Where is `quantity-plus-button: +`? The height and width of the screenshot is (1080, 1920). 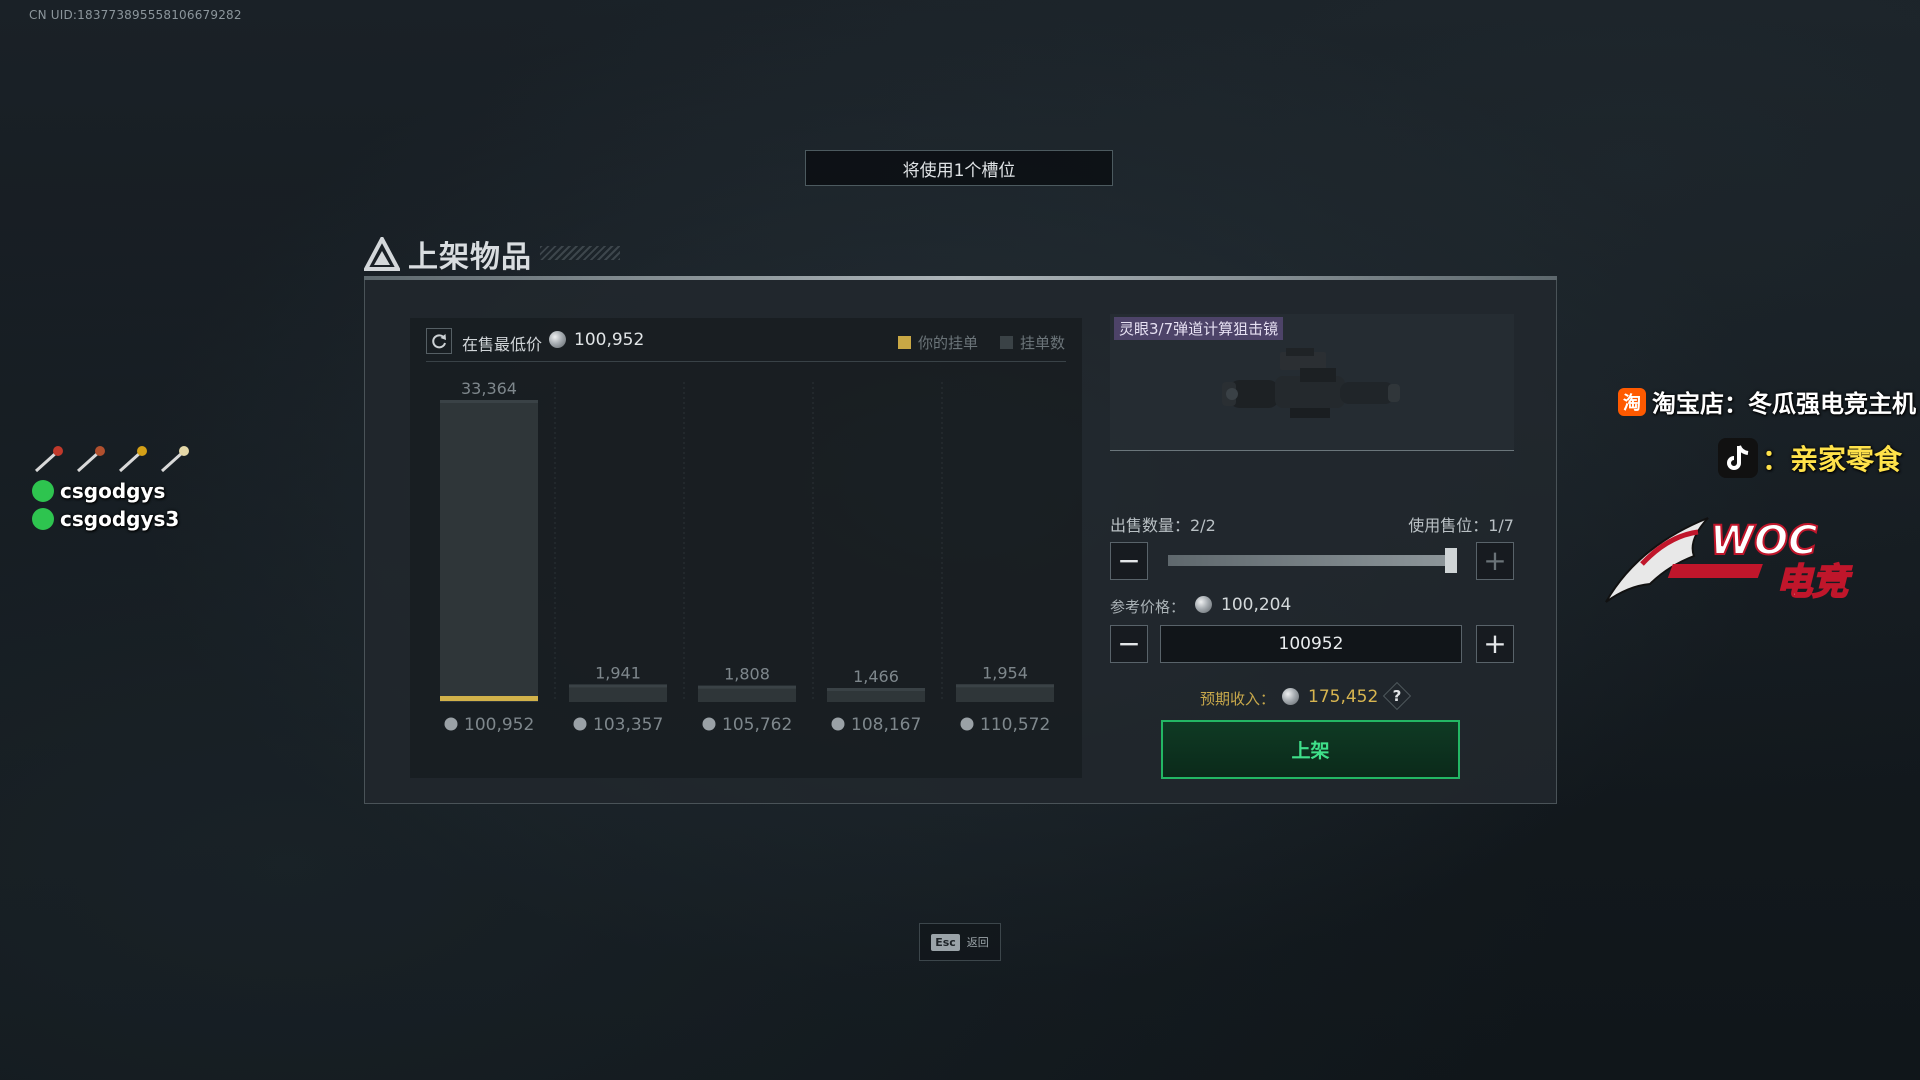 quantity-plus-button: + is located at coordinates (1495, 561).